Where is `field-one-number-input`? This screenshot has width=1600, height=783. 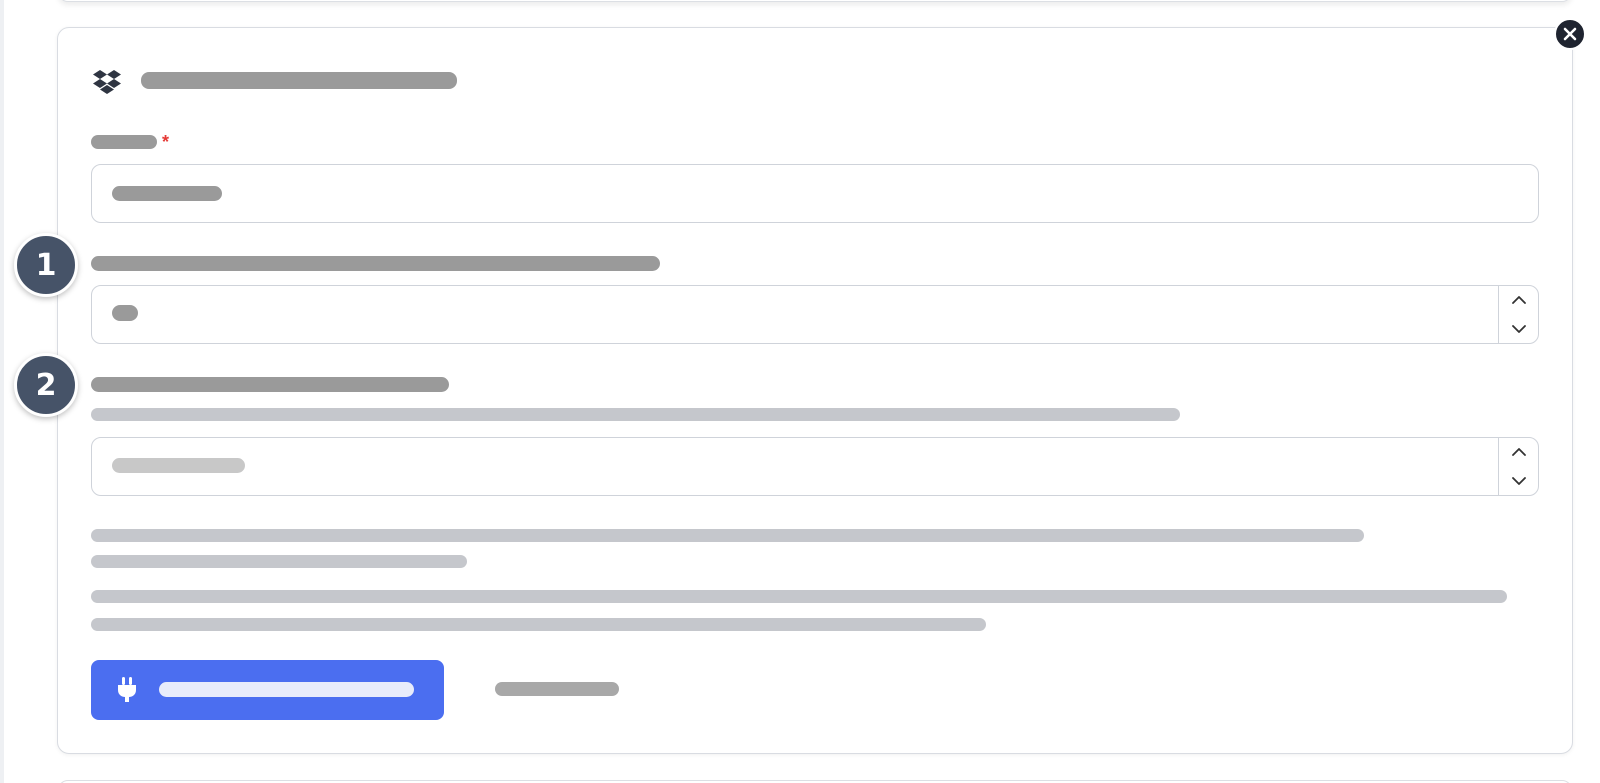
field-one-number-input is located at coordinates (815, 314).